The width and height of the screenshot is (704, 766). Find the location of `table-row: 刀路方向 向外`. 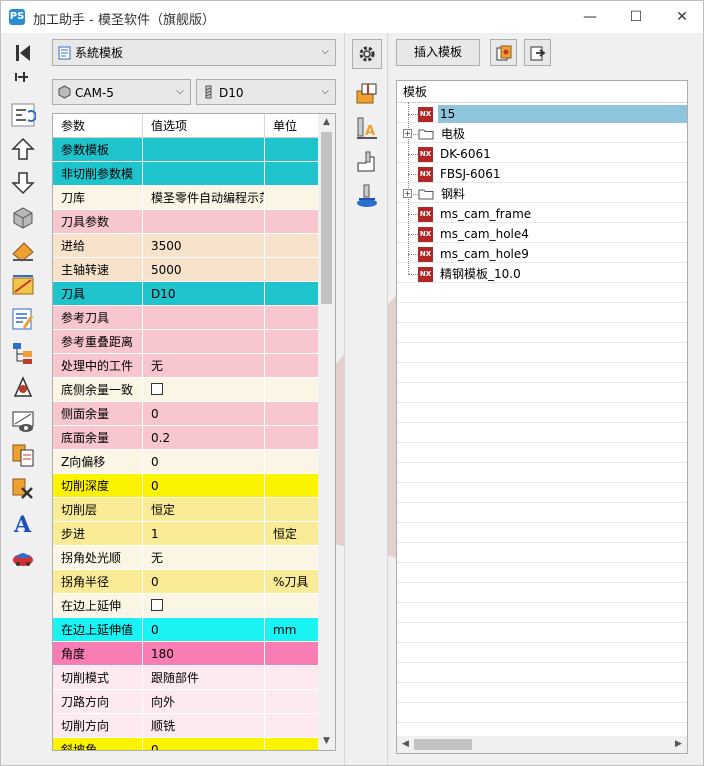

table-row: 刀路方向 向外 is located at coordinates (186, 702).